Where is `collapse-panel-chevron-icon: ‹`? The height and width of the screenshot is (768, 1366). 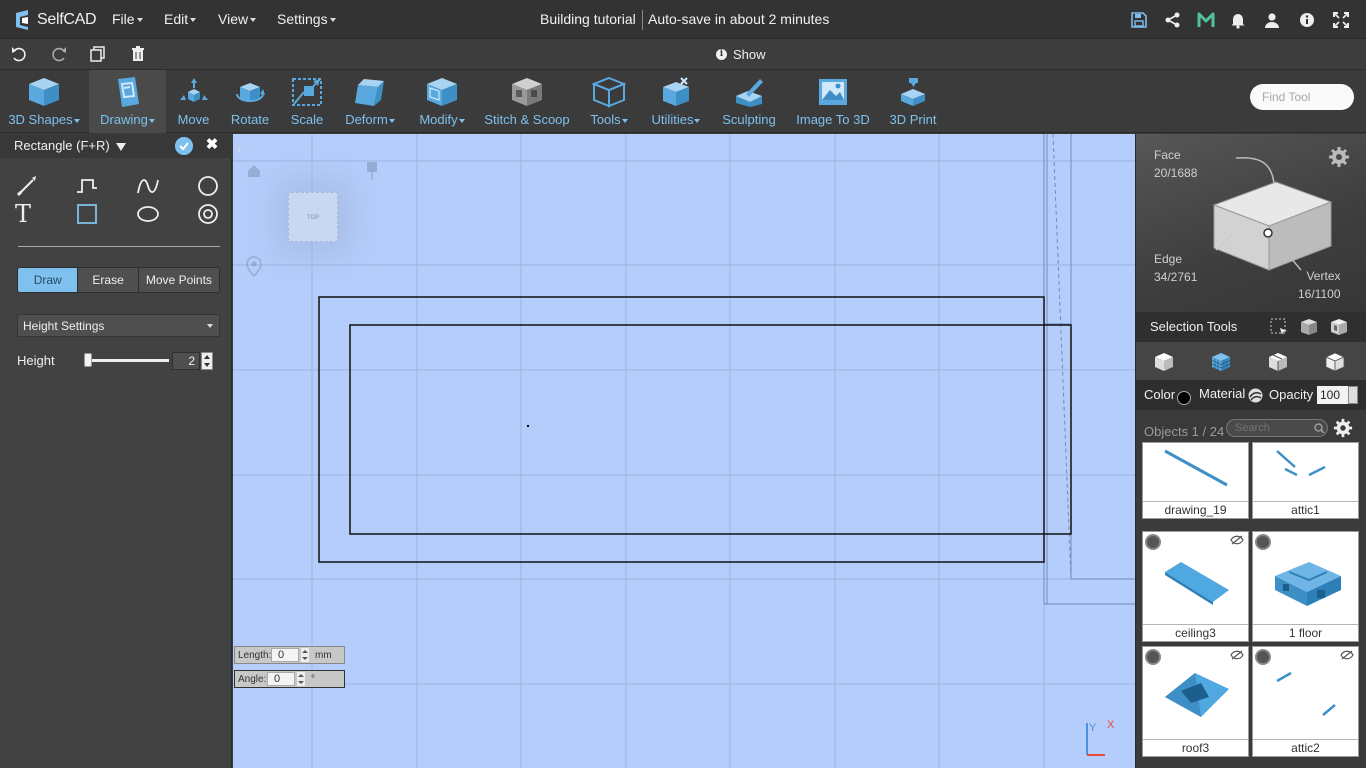
collapse-panel-chevron-icon: ‹ is located at coordinates (239, 148).